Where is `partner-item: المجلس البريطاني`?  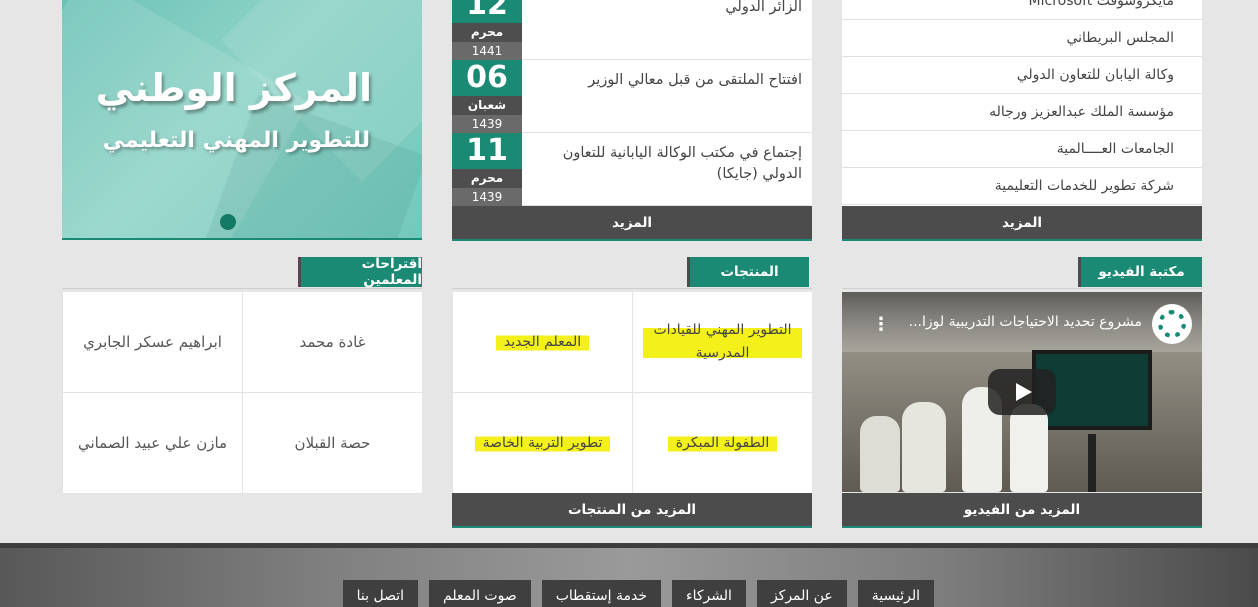
partner-item: المجلس البريطاني is located at coordinates (1022, 38).